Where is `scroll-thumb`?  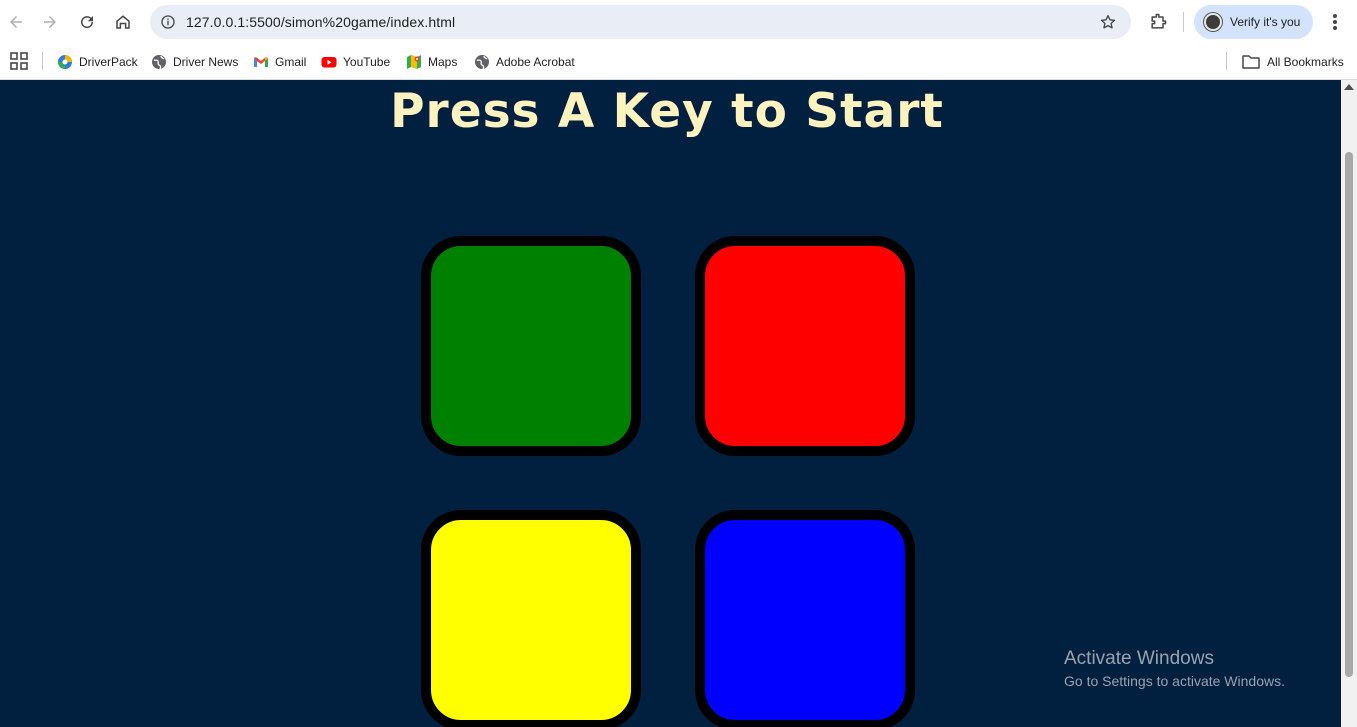 scroll-thumb is located at coordinates (1349, 414).